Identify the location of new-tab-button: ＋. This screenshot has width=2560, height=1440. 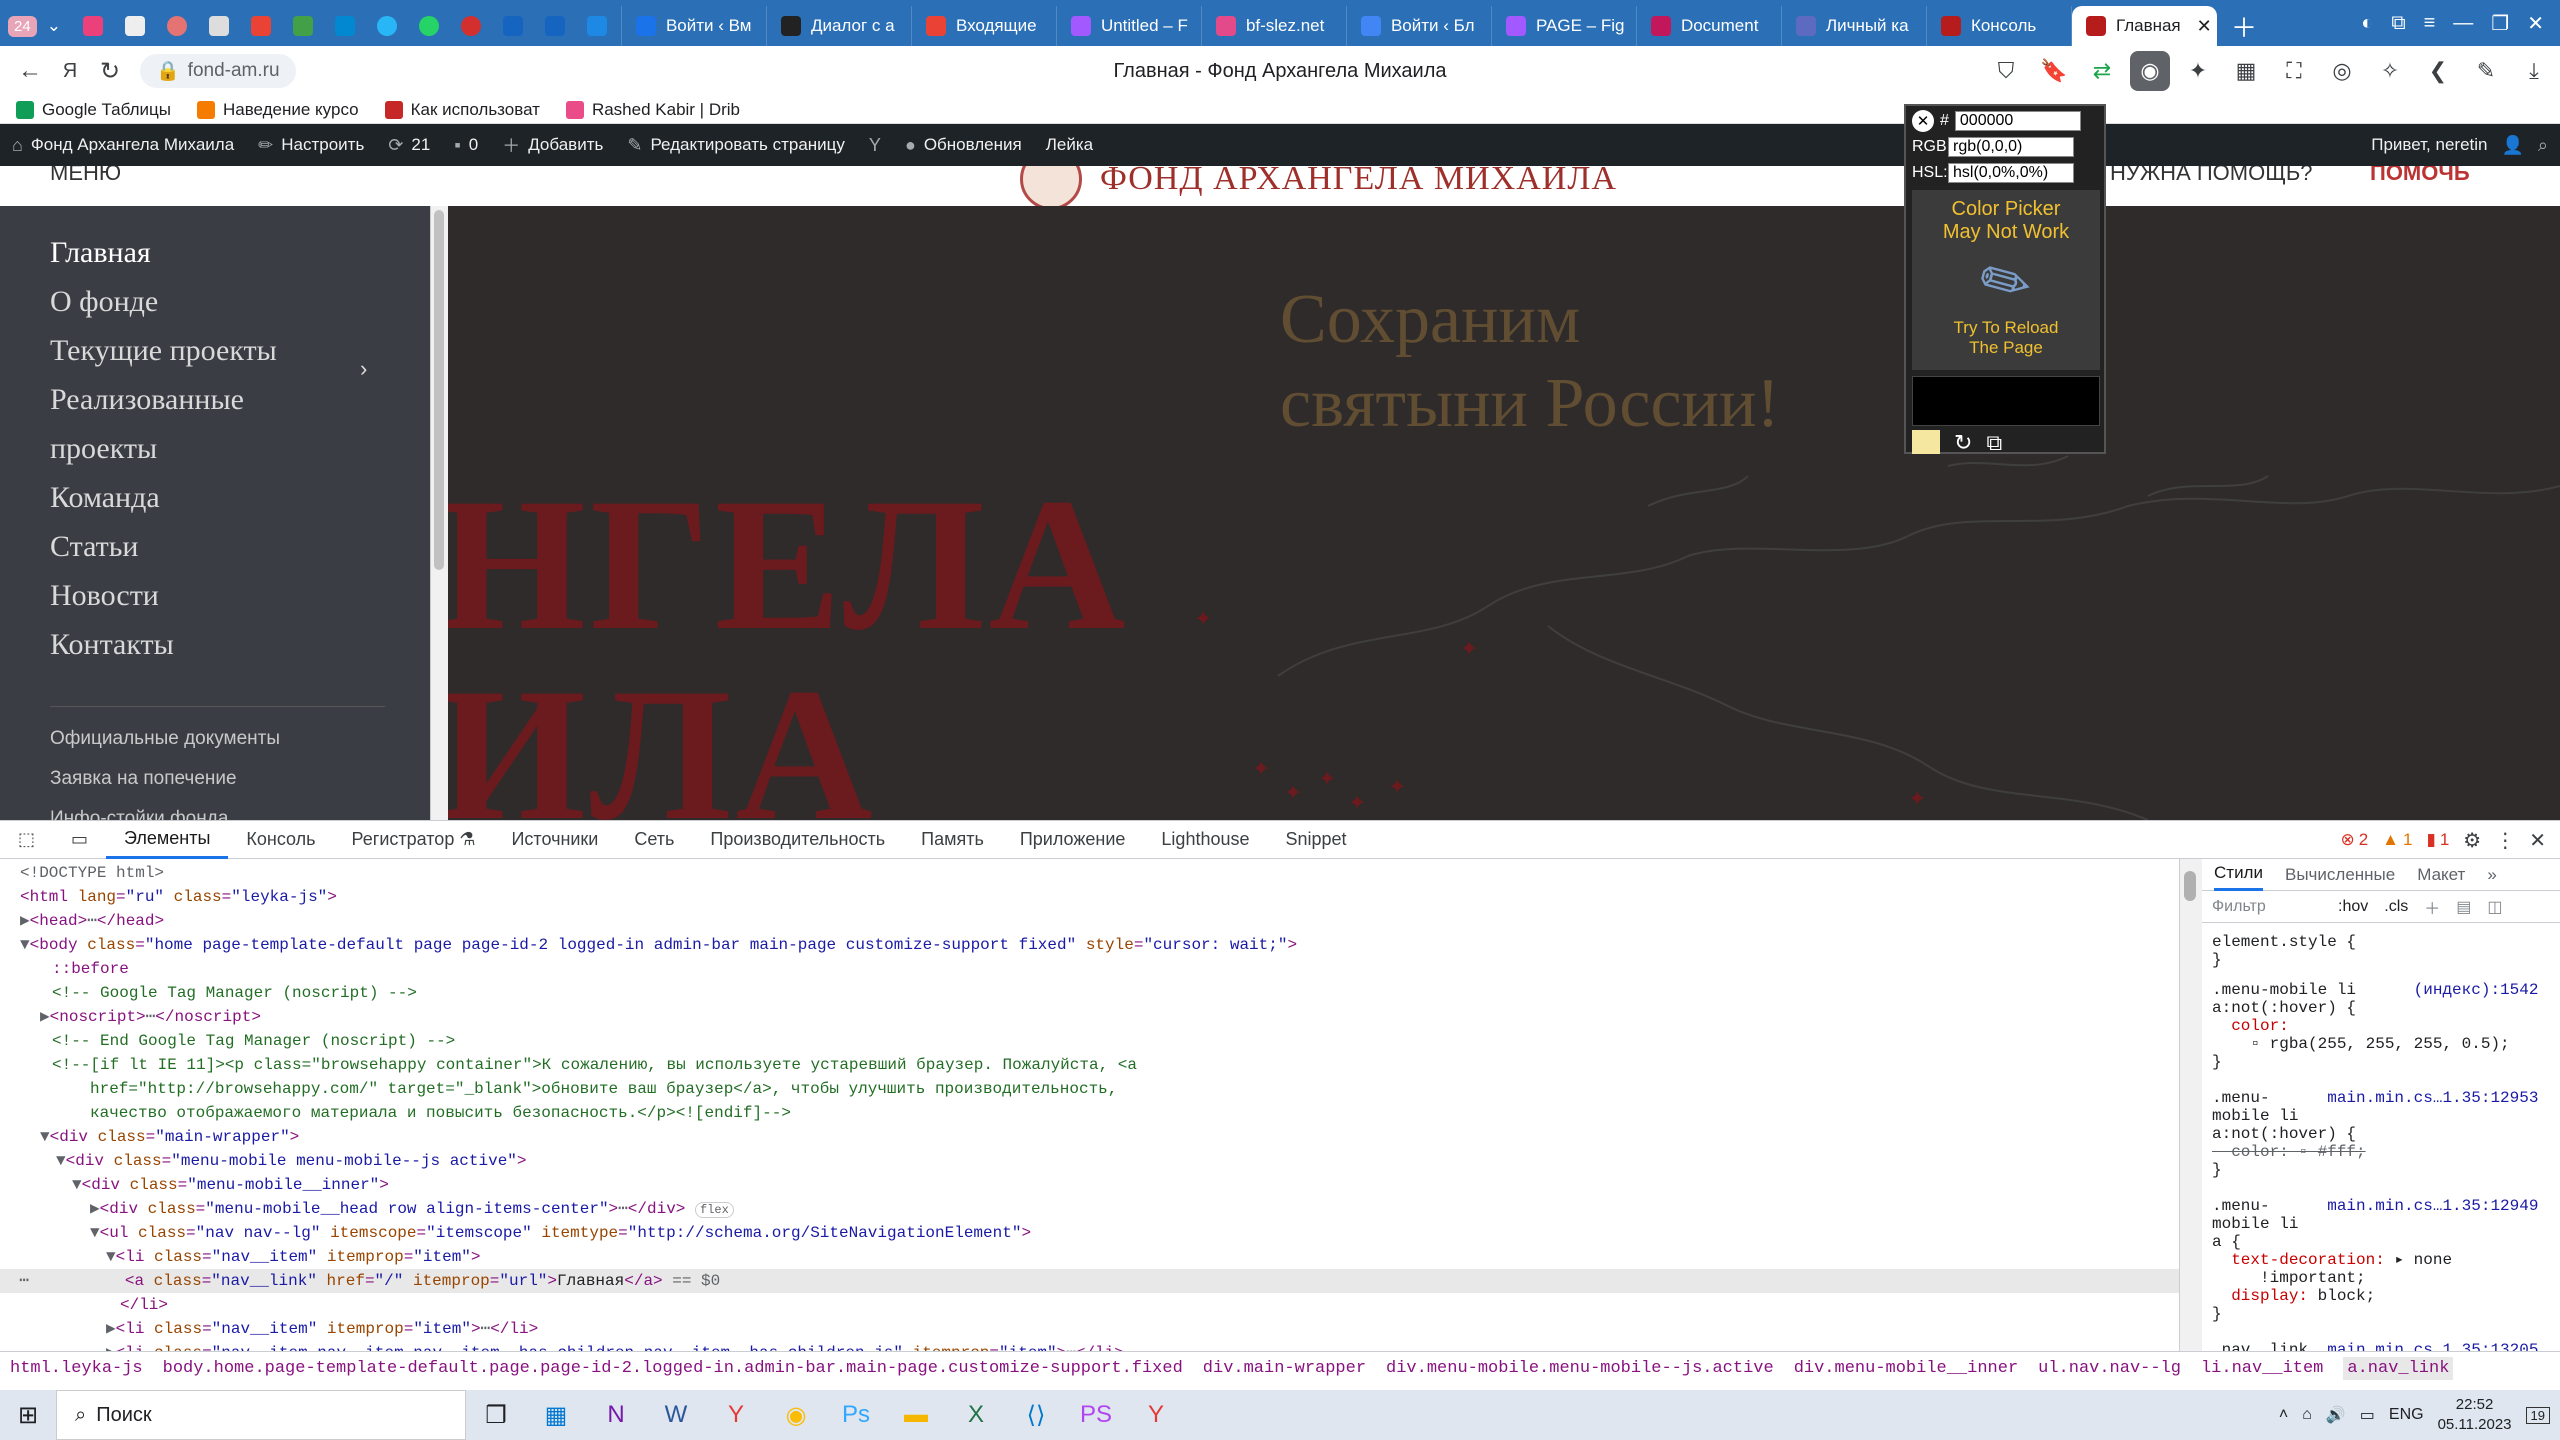
(2244, 26).